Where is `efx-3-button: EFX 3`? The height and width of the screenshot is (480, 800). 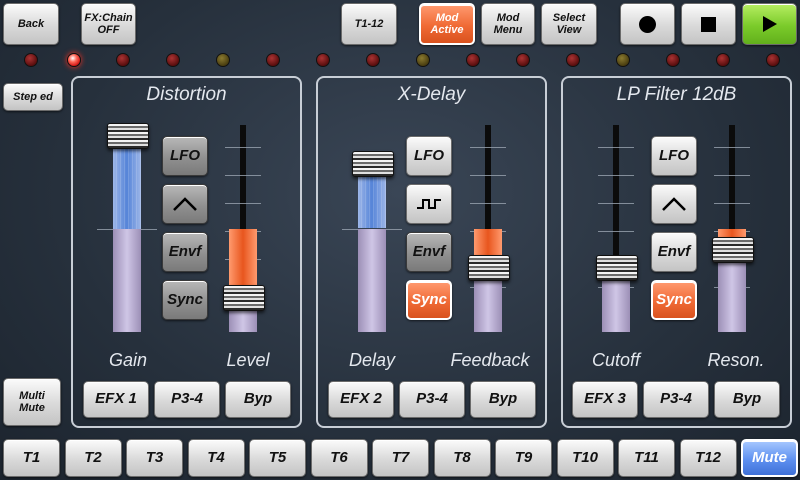
efx-3-button: EFX 3 is located at coordinates (605, 399).